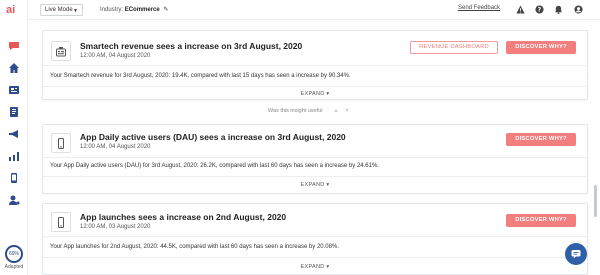 The height and width of the screenshot is (275, 600). I want to click on chat-support-button, so click(576, 254).